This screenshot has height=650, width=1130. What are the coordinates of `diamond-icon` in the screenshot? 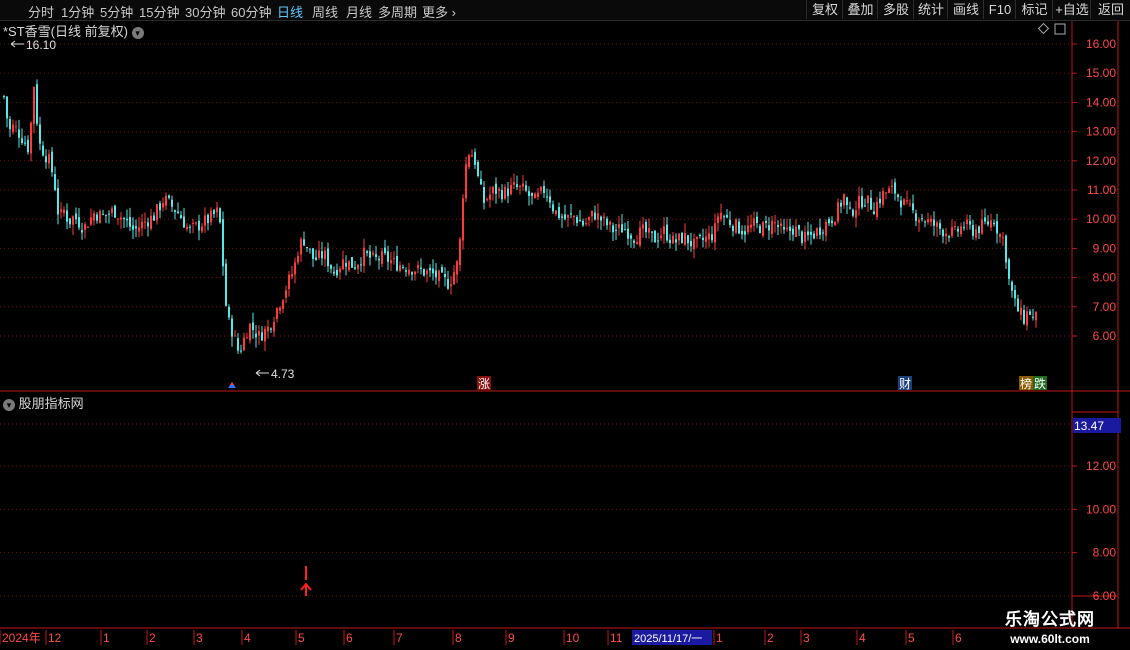 It's located at (1043, 28).